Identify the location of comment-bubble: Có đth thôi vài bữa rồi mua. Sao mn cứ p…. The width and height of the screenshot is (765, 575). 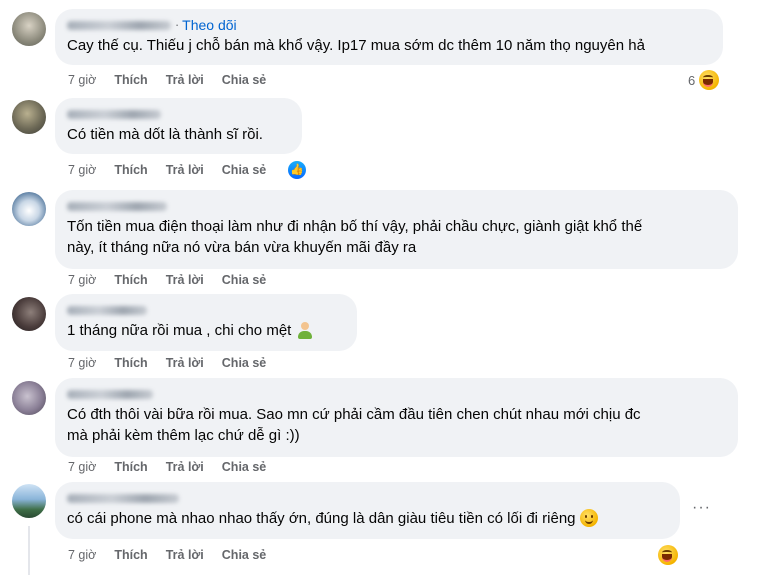
(396, 417).